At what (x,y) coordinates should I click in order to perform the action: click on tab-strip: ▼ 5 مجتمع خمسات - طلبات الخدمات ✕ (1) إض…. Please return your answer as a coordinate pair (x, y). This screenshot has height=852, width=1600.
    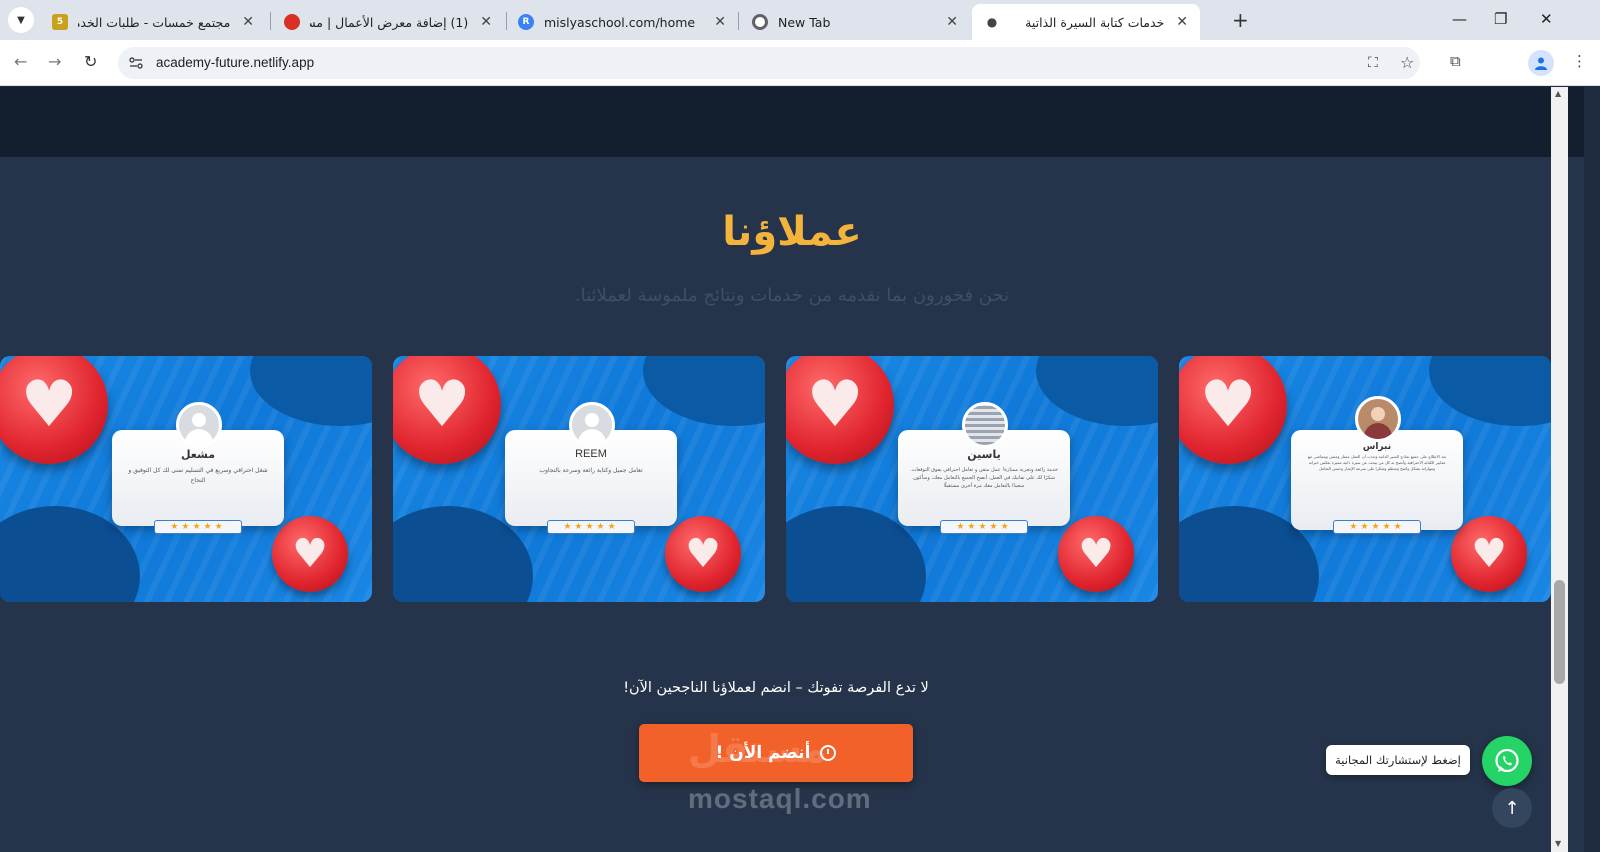
    Looking at the image, I should click on (800, 20).